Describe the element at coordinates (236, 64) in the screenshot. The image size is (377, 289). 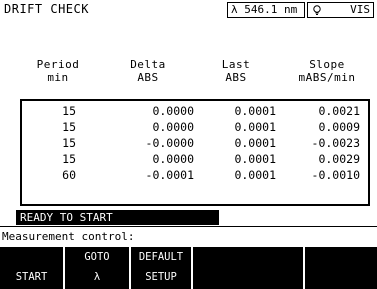
I see `column-header-line1: Last` at that location.